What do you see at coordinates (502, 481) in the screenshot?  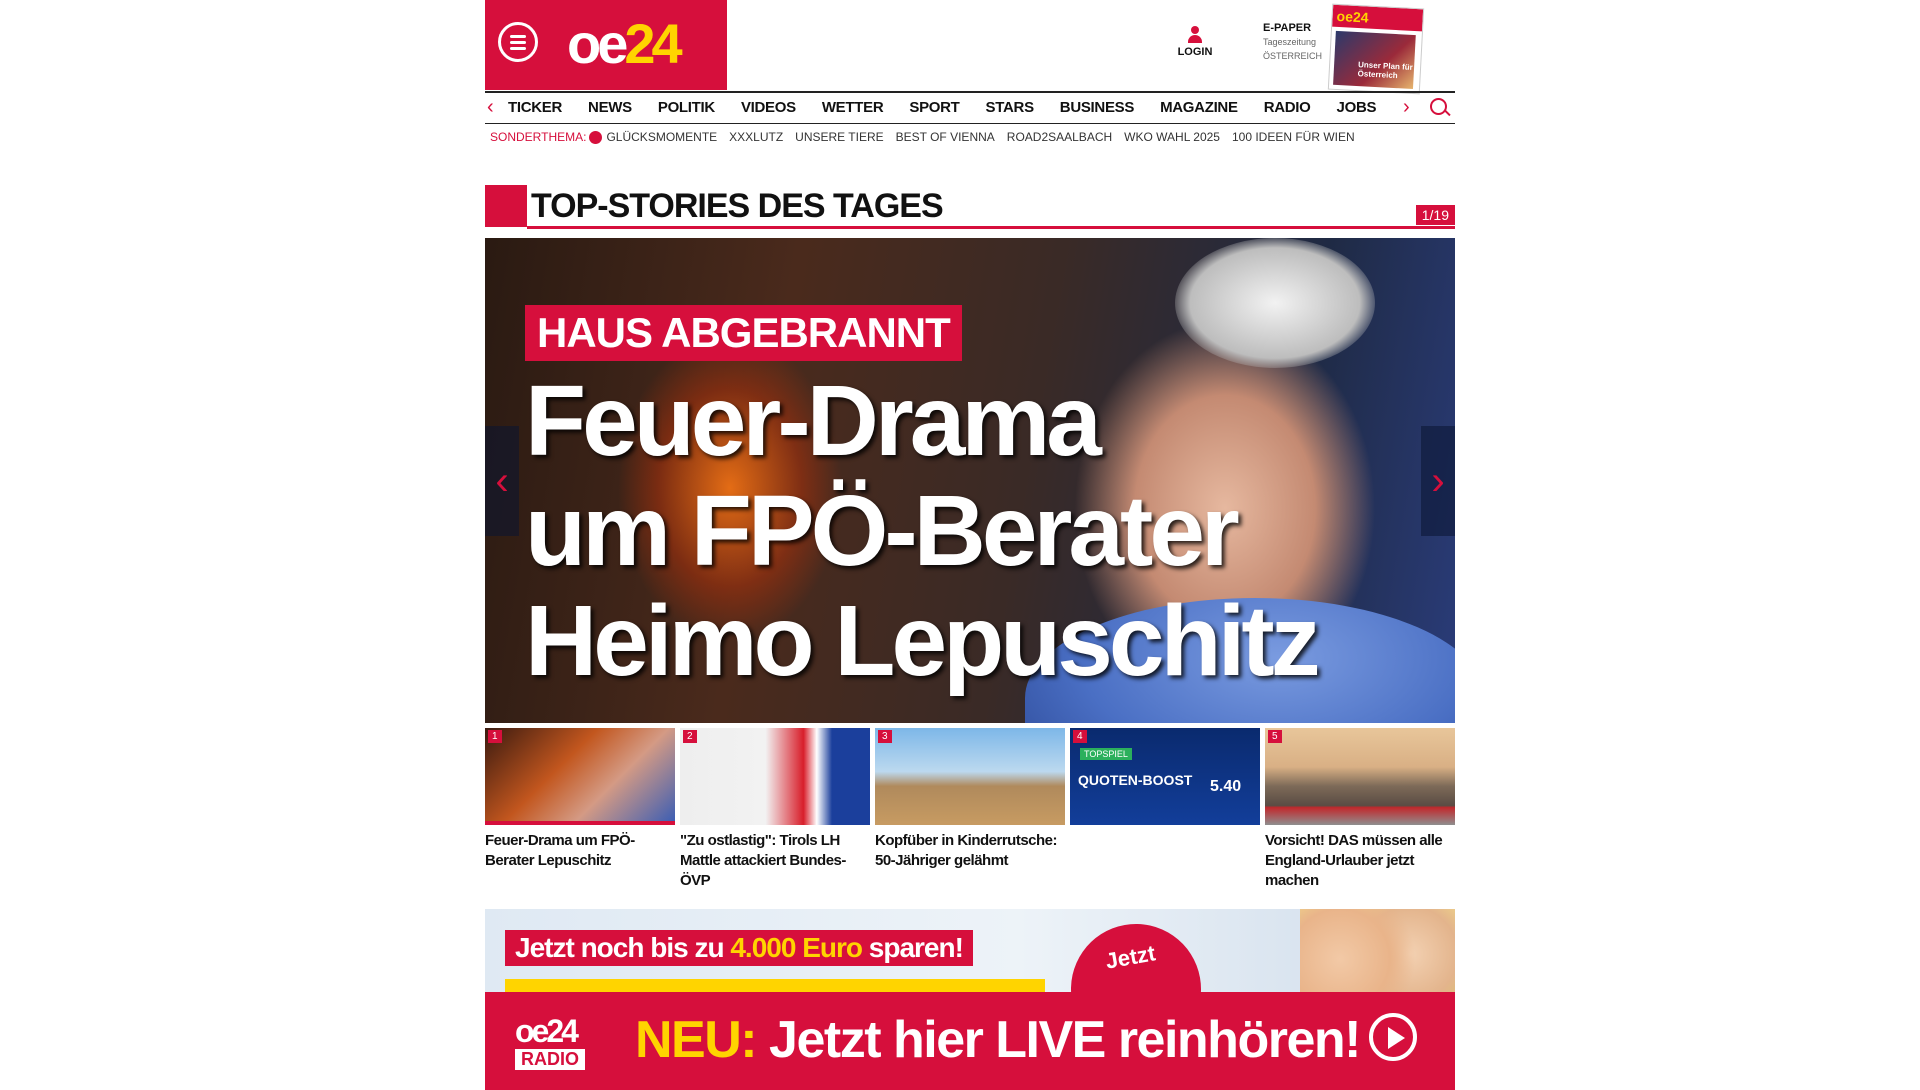 I see `slider-prev-button: ‹` at bounding box center [502, 481].